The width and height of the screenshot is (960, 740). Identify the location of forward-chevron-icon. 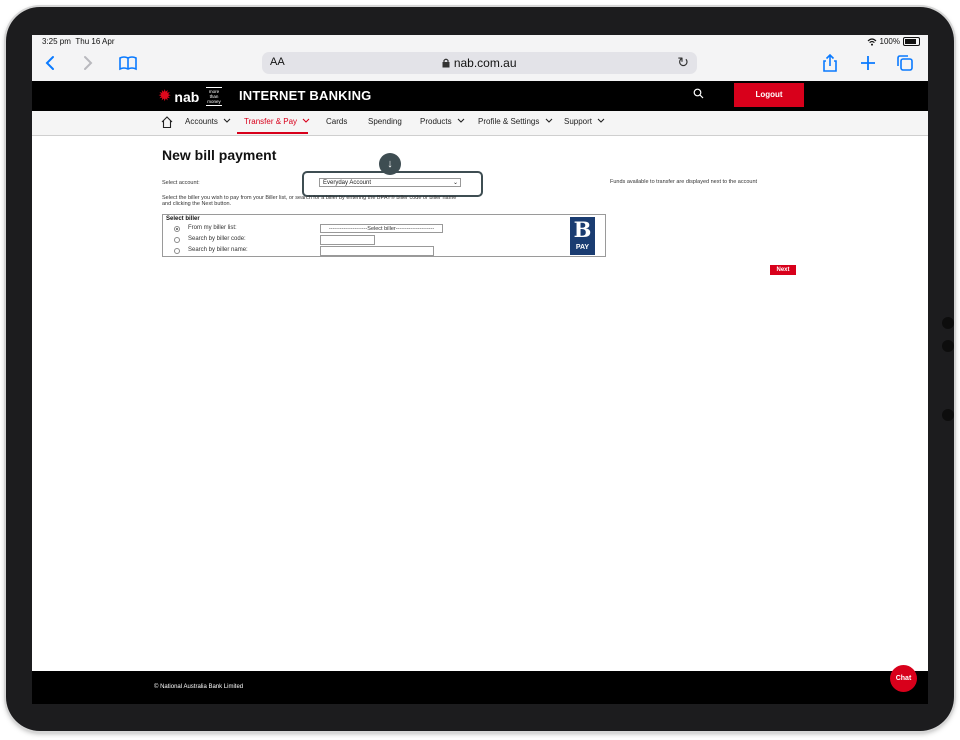
(87, 63).